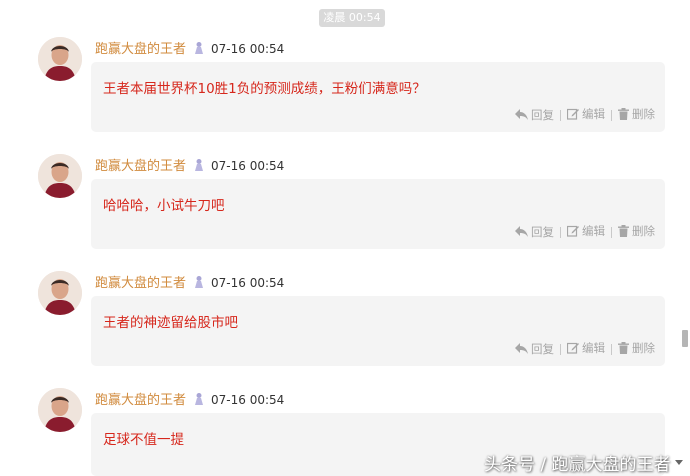 The height and width of the screenshot is (476, 690). Describe the element at coordinates (143, 440) in the screenshot. I see `message-text: 足球不值一提` at that location.